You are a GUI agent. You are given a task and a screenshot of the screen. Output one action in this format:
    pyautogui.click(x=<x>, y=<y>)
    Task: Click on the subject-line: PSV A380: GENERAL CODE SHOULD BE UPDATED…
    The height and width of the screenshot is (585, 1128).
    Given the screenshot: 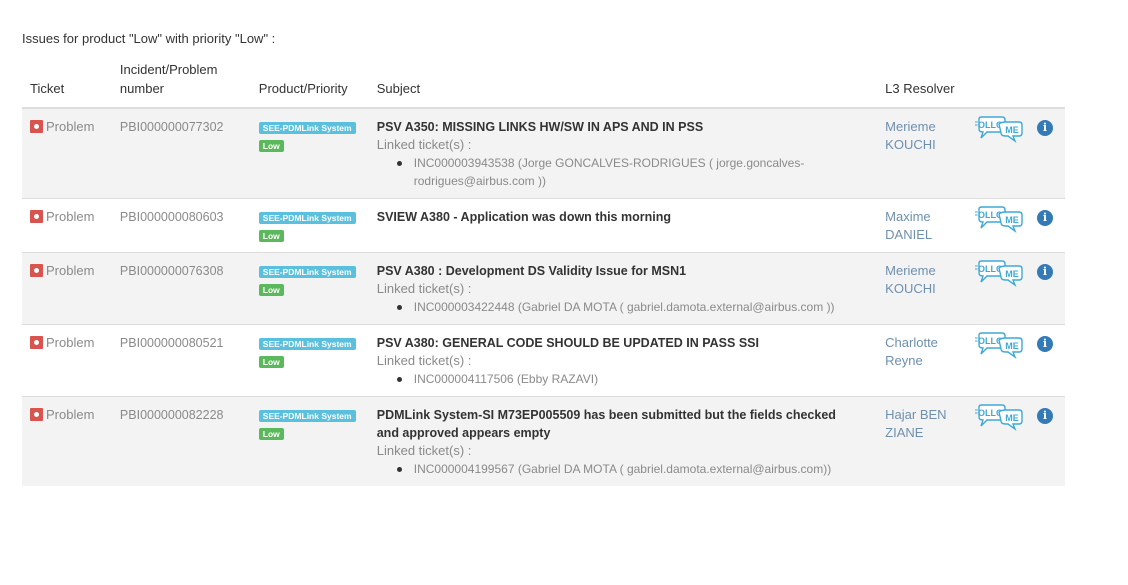 What is the action you would take?
    pyautogui.click(x=567, y=343)
    